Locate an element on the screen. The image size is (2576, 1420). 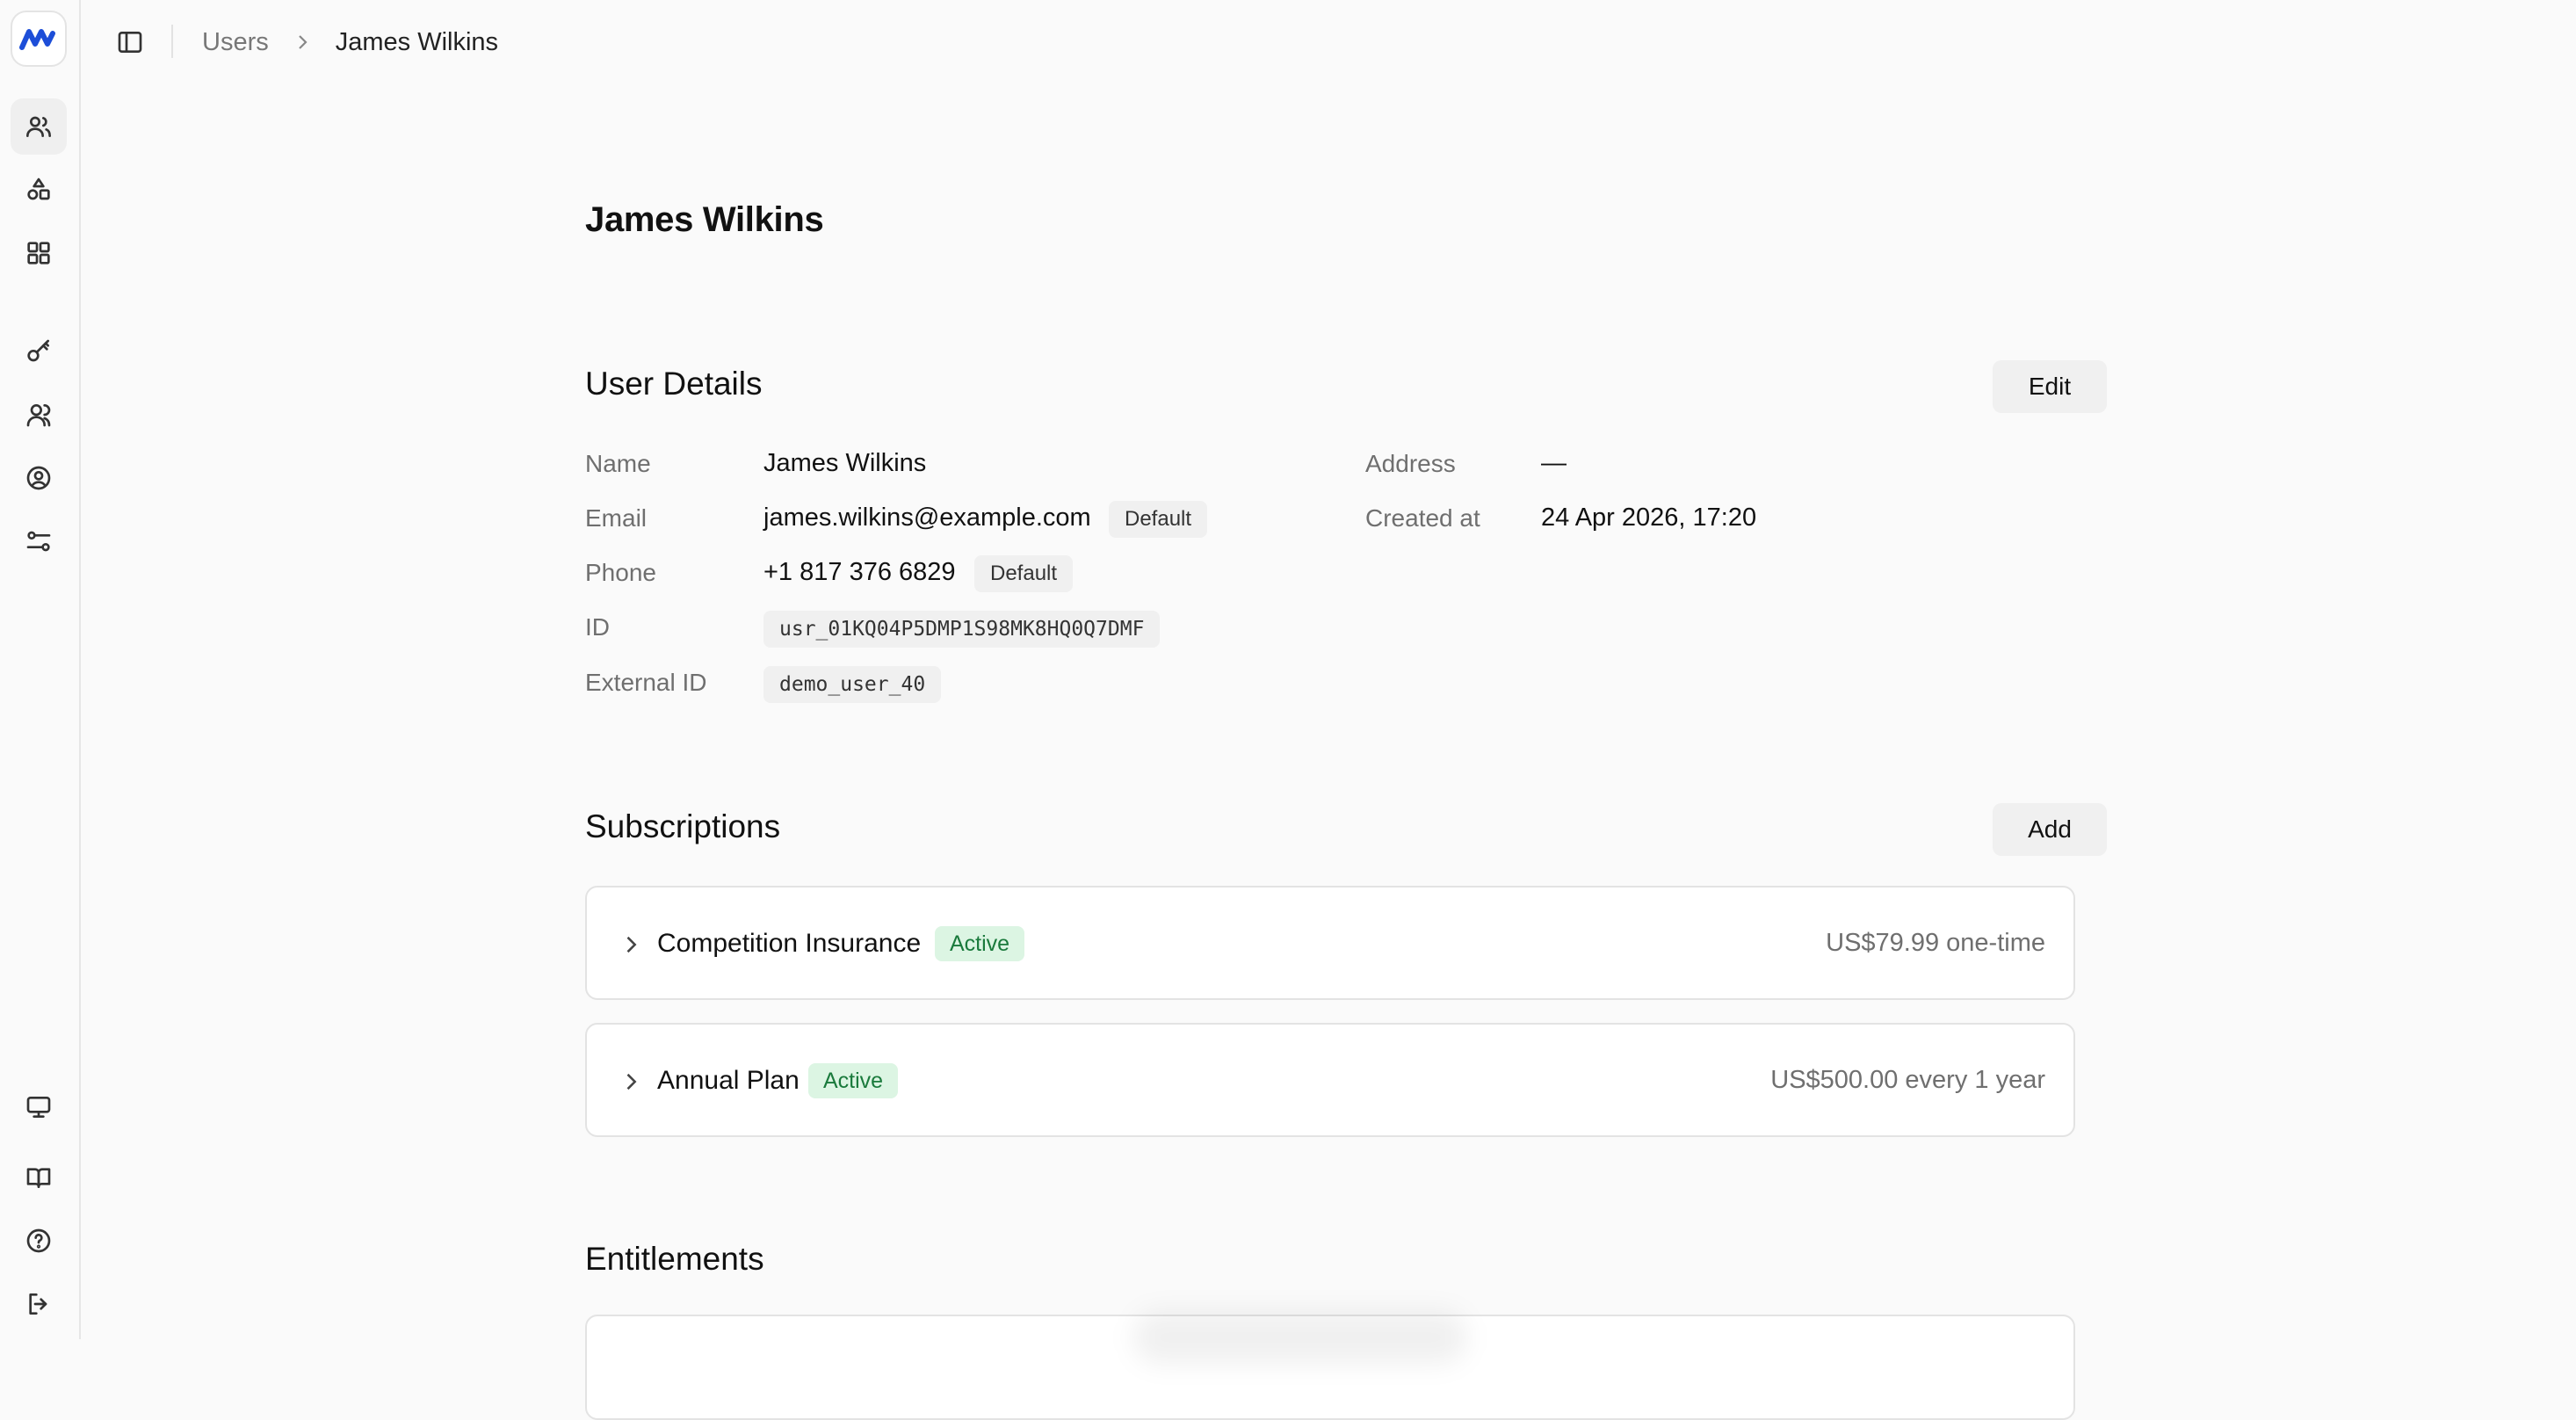
nav-docs is located at coordinates (39, 1177).